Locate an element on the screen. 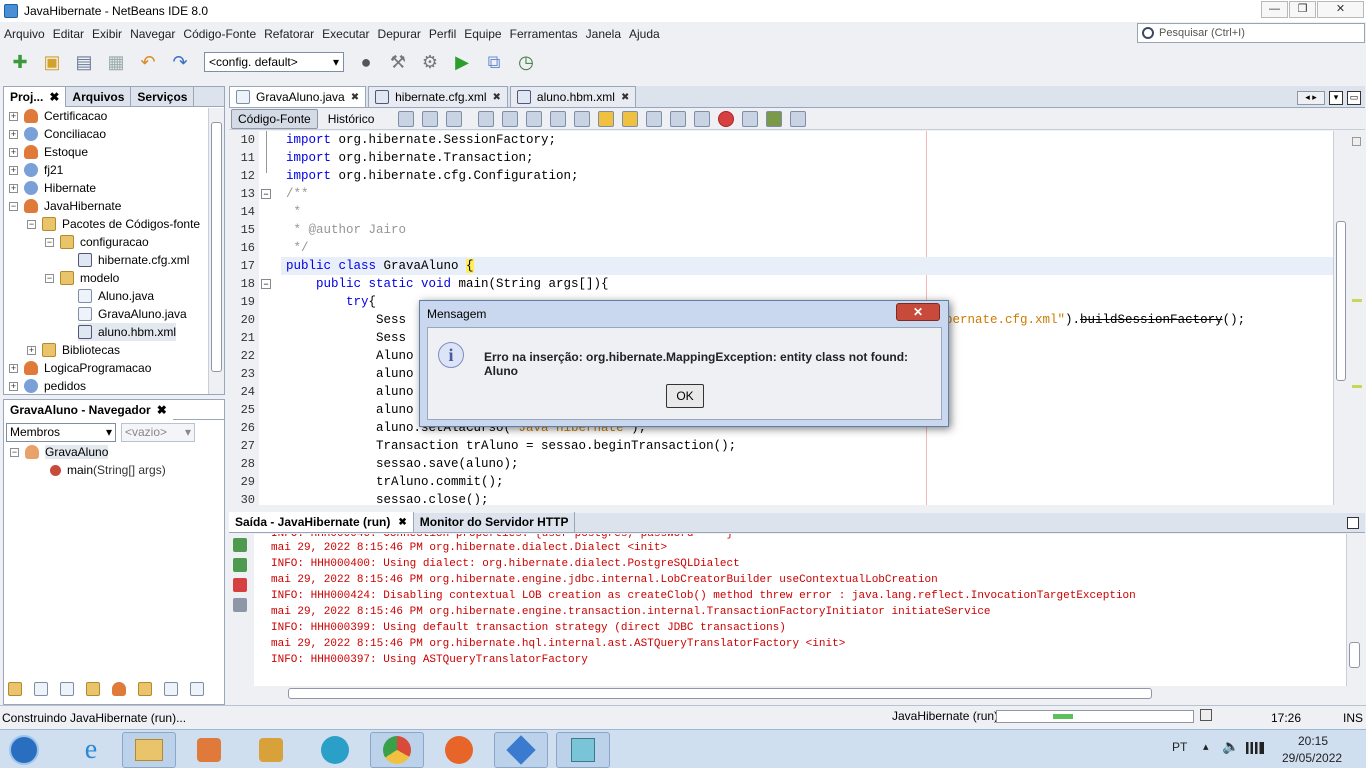 The image size is (1366, 768). ok-button: OK is located at coordinates (685, 396).